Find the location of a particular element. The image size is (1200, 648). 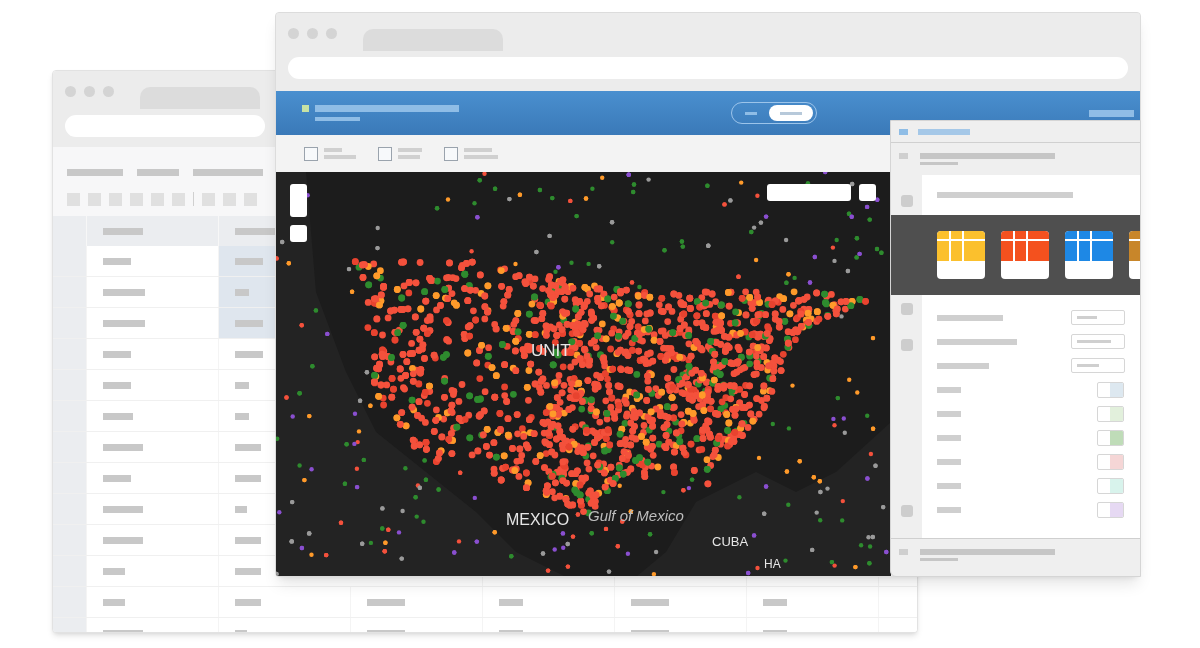

map-button is located at coordinates (867, 192).